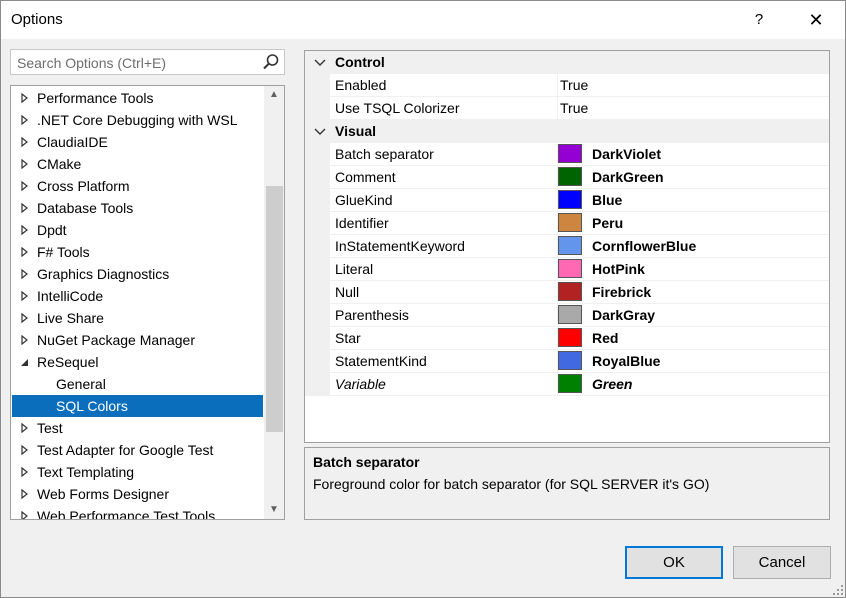 The width and height of the screenshot is (846, 598). I want to click on property-row: StatementKind RoyalBlue, so click(567, 361).